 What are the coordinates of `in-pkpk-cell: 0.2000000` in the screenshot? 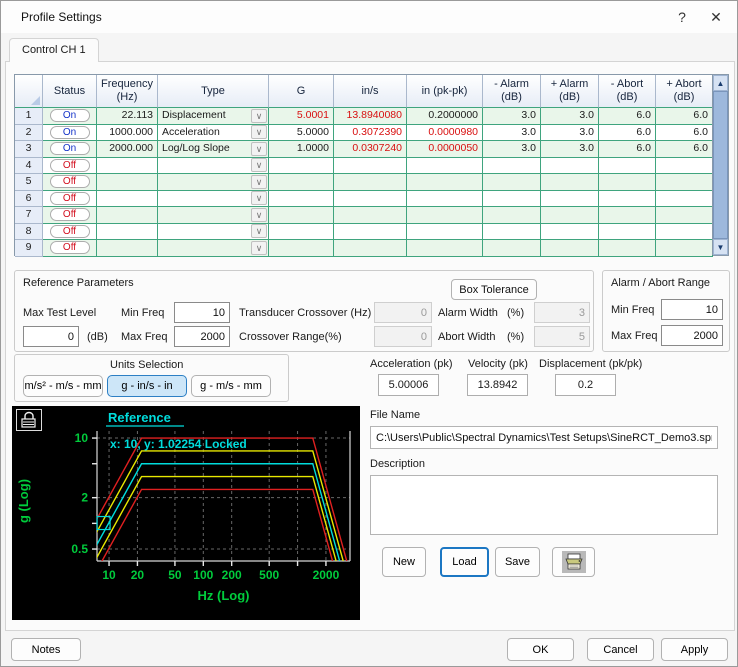 It's located at (445, 116).